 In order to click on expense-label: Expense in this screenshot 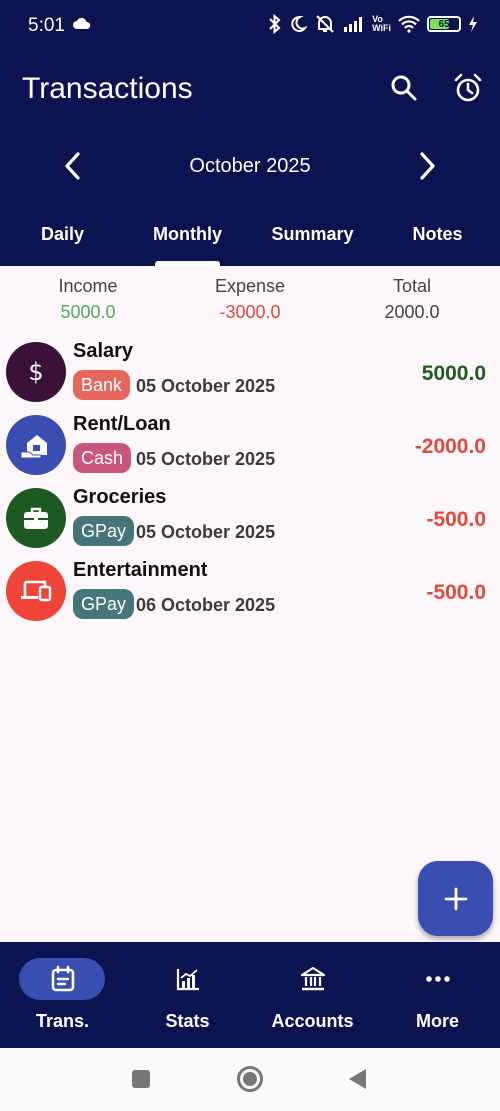, I will do `click(250, 286)`.